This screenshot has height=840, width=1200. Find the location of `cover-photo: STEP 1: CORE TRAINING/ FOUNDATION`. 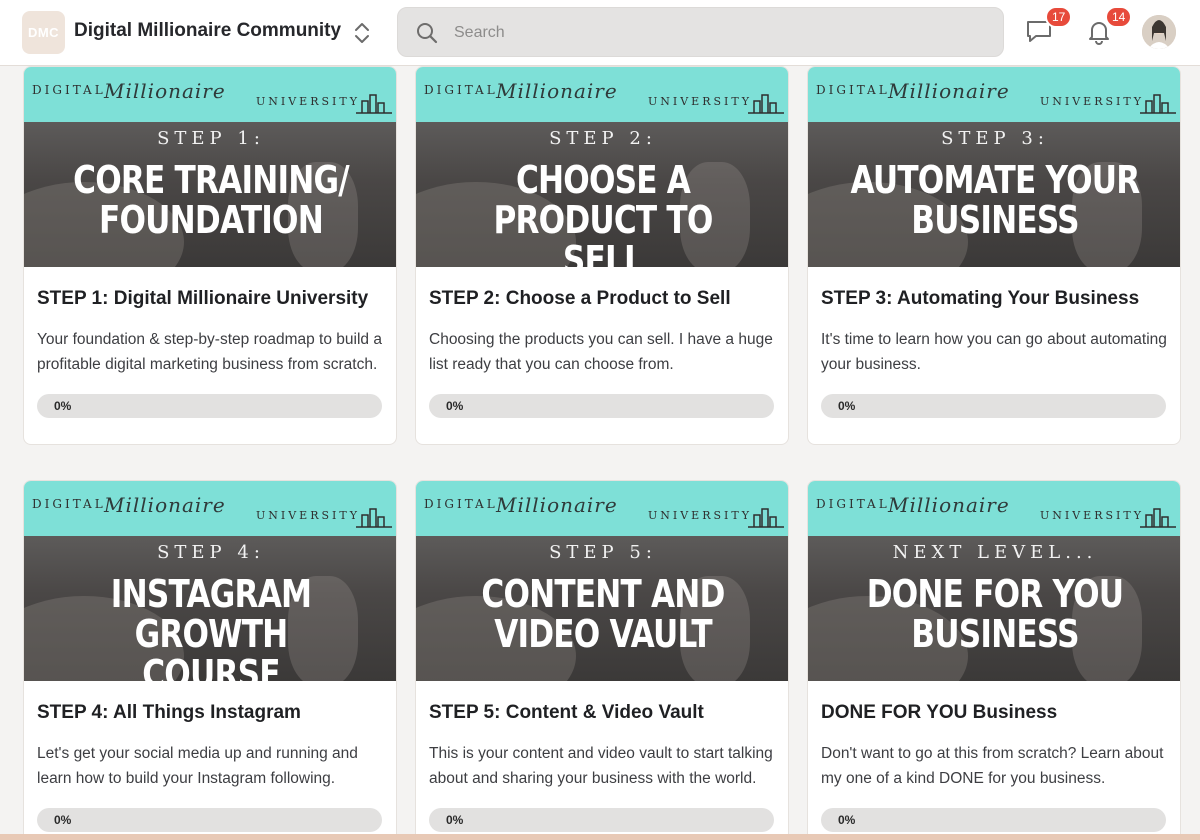

cover-photo: STEP 1: CORE TRAINING/ FOUNDATION is located at coordinates (210, 194).